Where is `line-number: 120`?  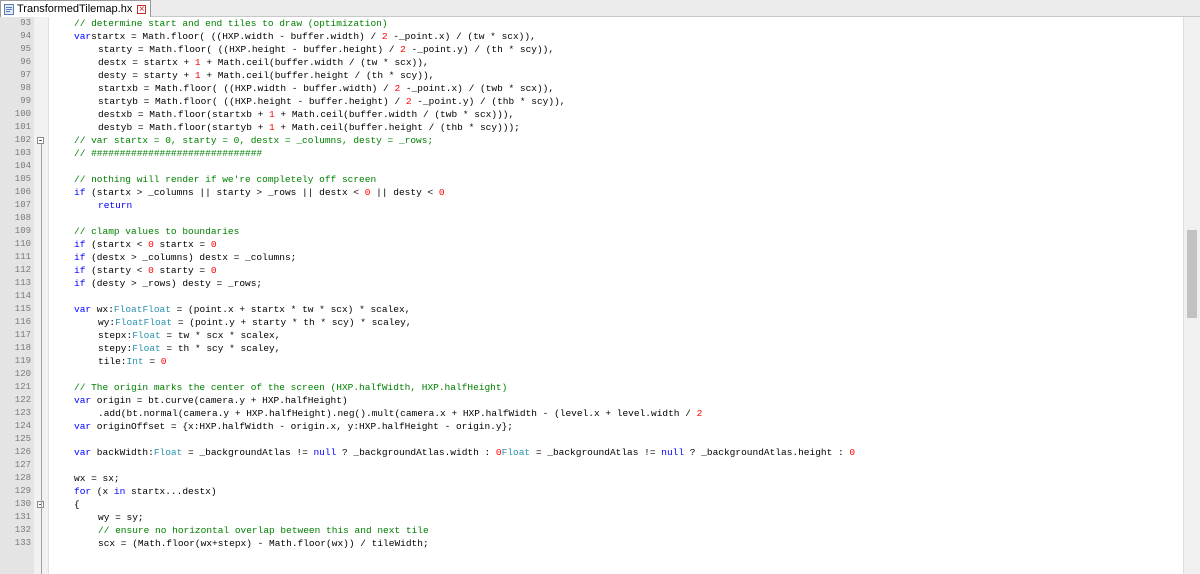
line-number: 120 is located at coordinates (22, 374).